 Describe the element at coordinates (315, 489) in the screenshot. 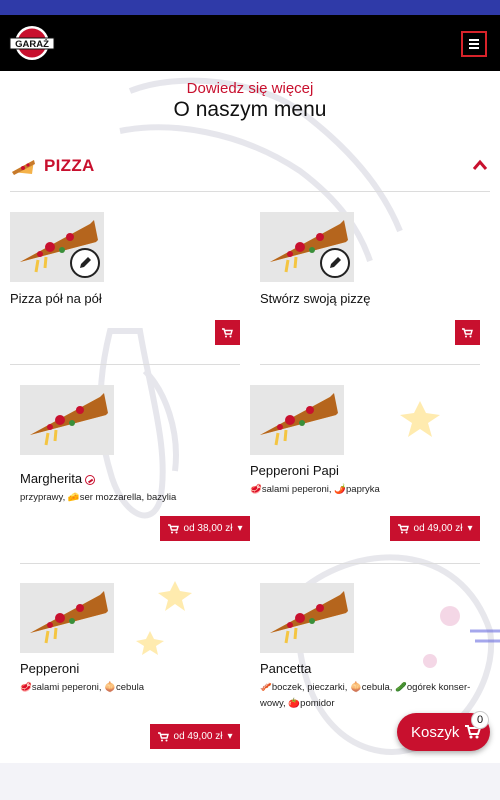

I see `item-description: 🥩salami peperoni, 🌶️papryka` at that location.